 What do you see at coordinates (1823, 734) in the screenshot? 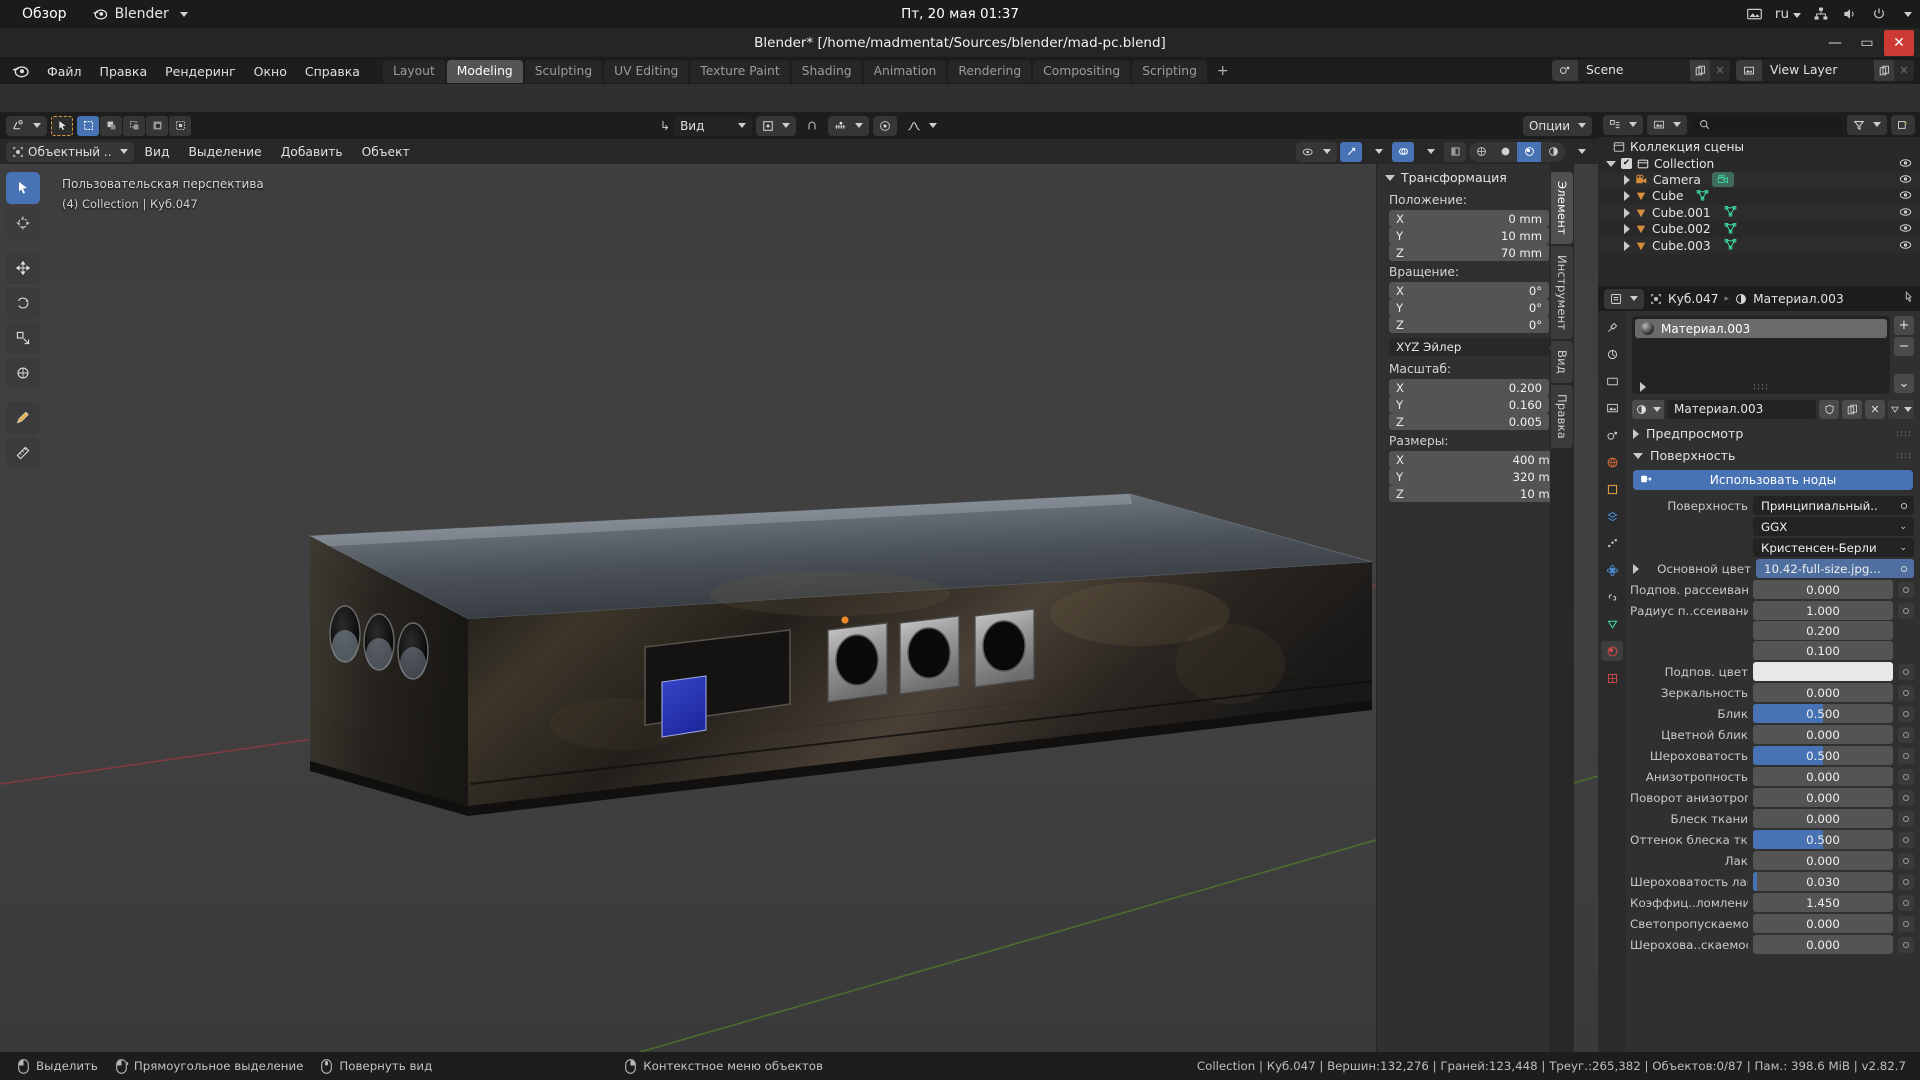
I see `specular-tint-value: 0.000` at bounding box center [1823, 734].